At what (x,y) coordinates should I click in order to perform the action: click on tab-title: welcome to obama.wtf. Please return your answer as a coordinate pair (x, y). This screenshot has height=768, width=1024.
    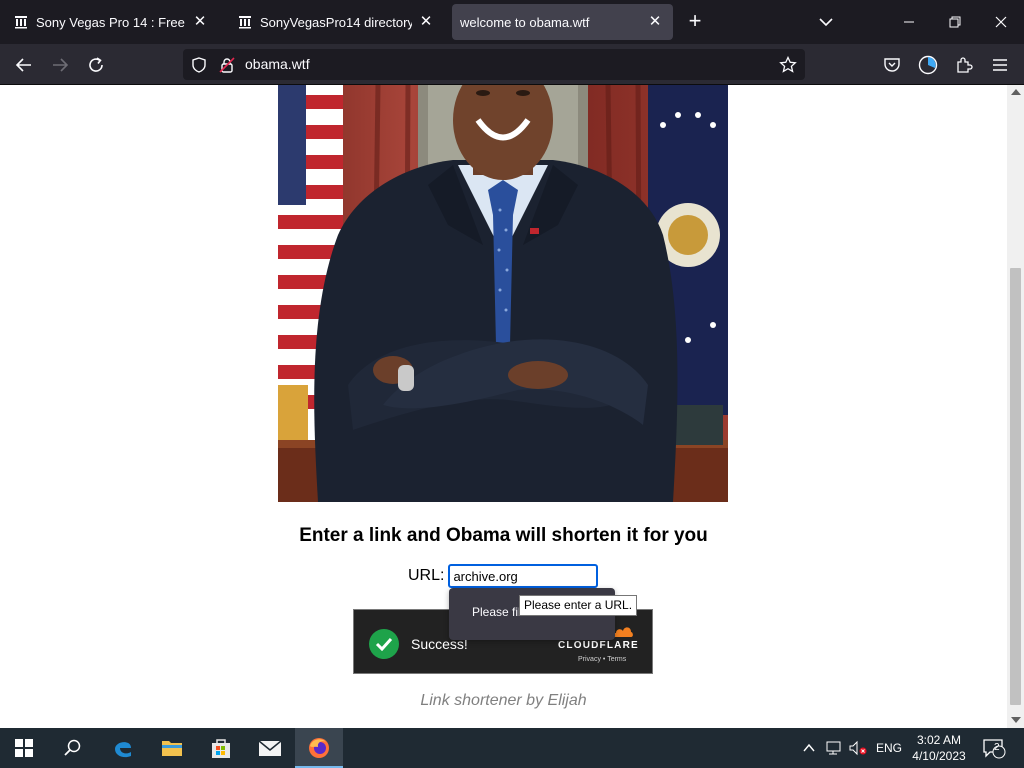
    Looking at the image, I should click on (525, 22).